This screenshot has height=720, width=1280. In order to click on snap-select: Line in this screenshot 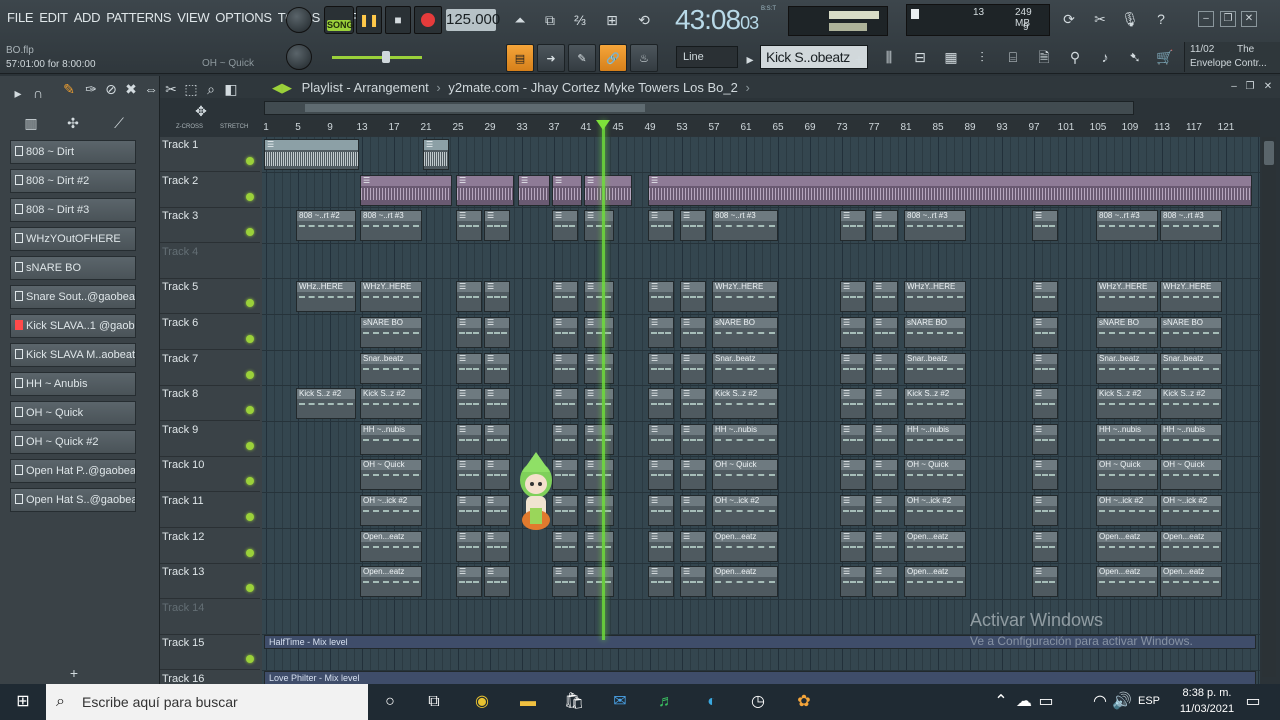, I will do `click(707, 57)`.